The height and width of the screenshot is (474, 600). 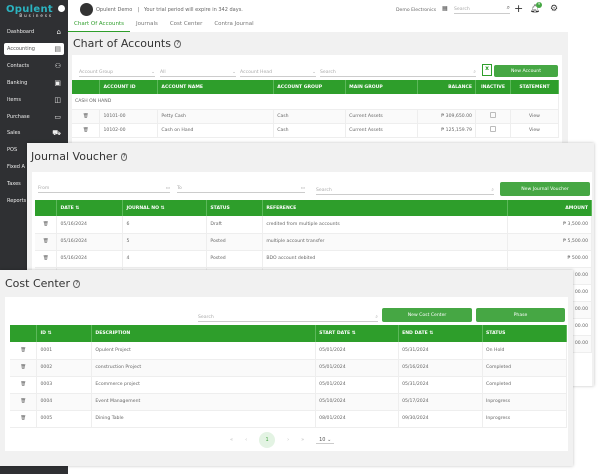 What do you see at coordinates (520, 315) in the screenshot?
I see `phase-button: Phase` at bounding box center [520, 315].